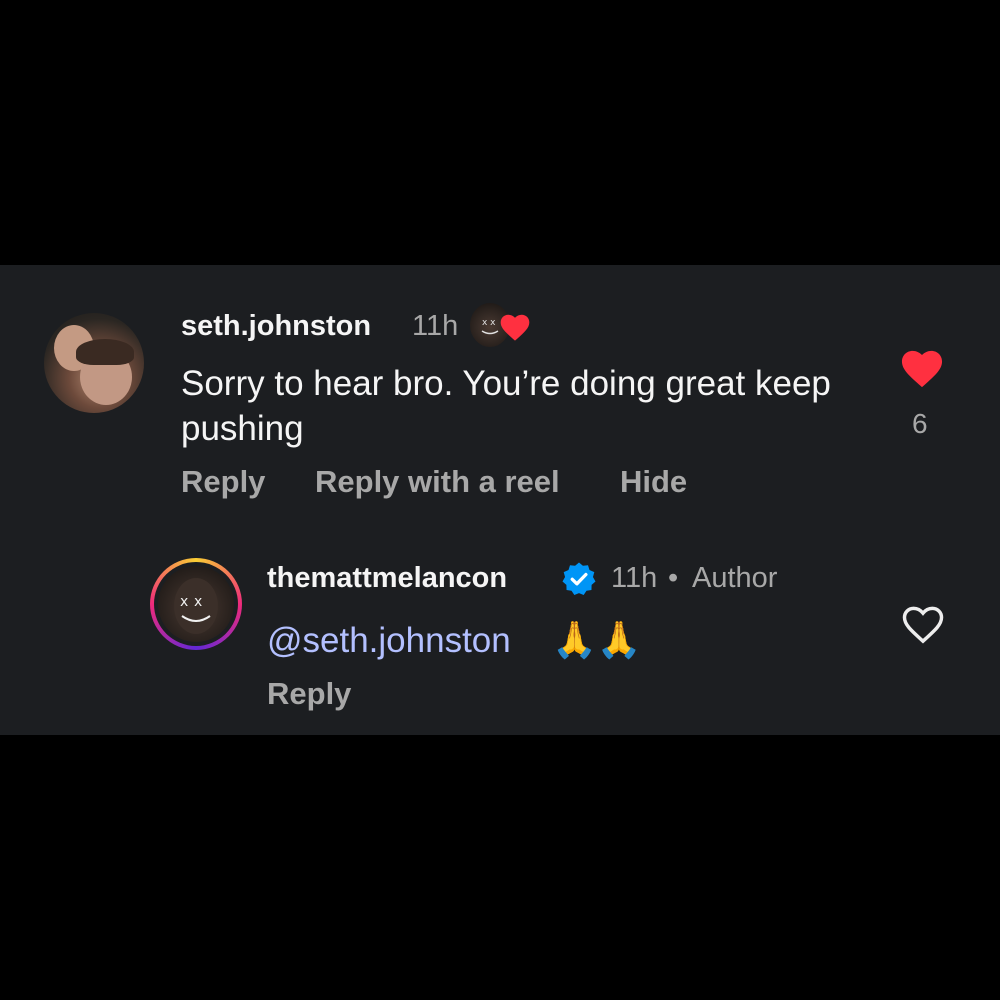  What do you see at coordinates (597, 640) in the screenshot?
I see `praying-hands-emoji: 🙏🙏` at bounding box center [597, 640].